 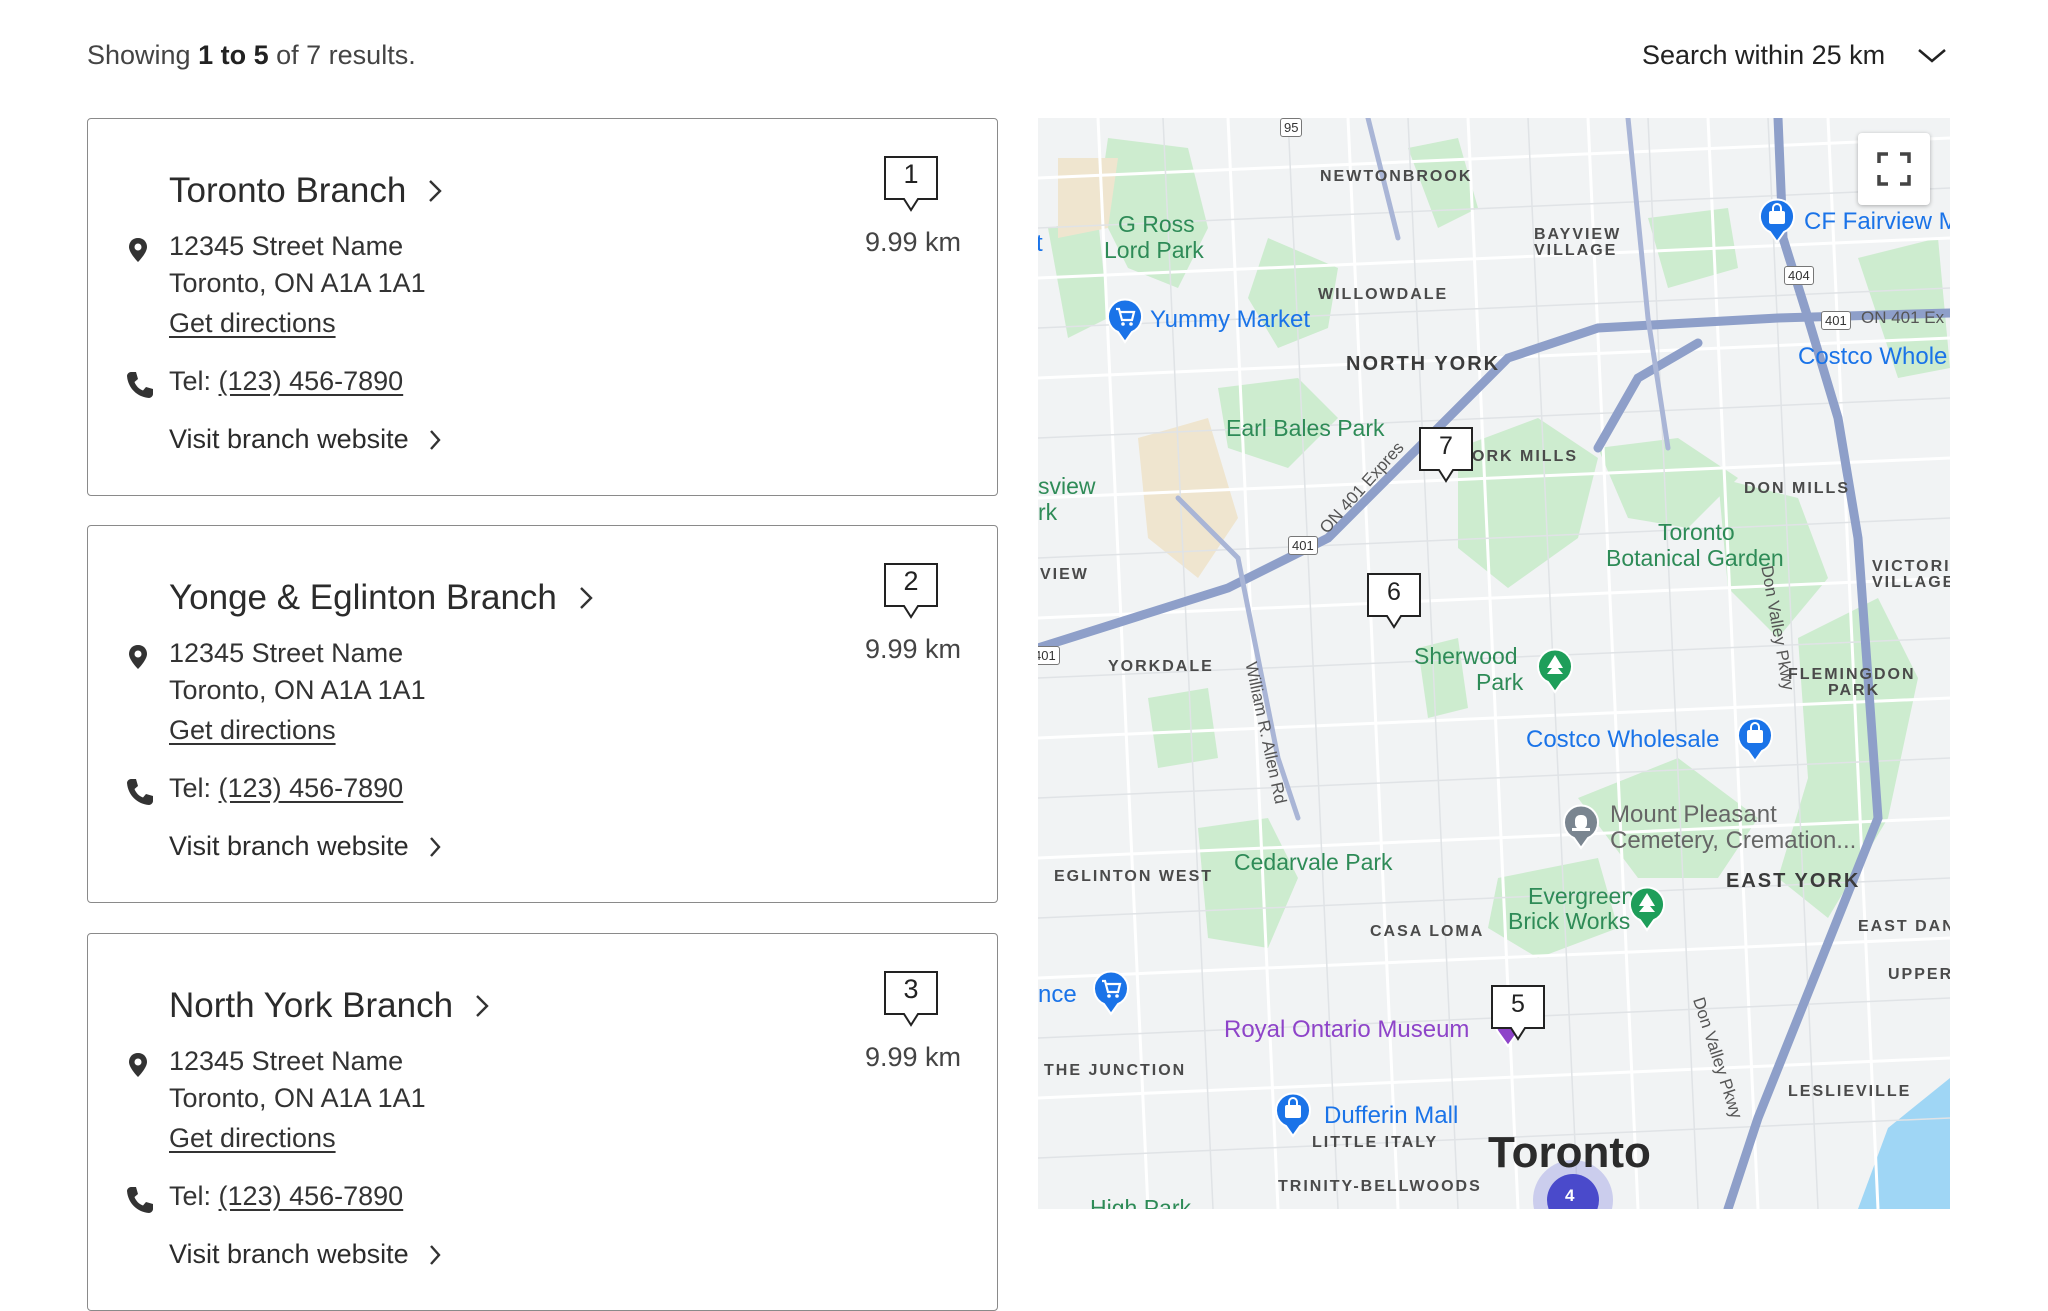 What do you see at coordinates (1466, 656) in the screenshot?
I see `map-label-sherwood-1: Sherwood` at bounding box center [1466, 656].